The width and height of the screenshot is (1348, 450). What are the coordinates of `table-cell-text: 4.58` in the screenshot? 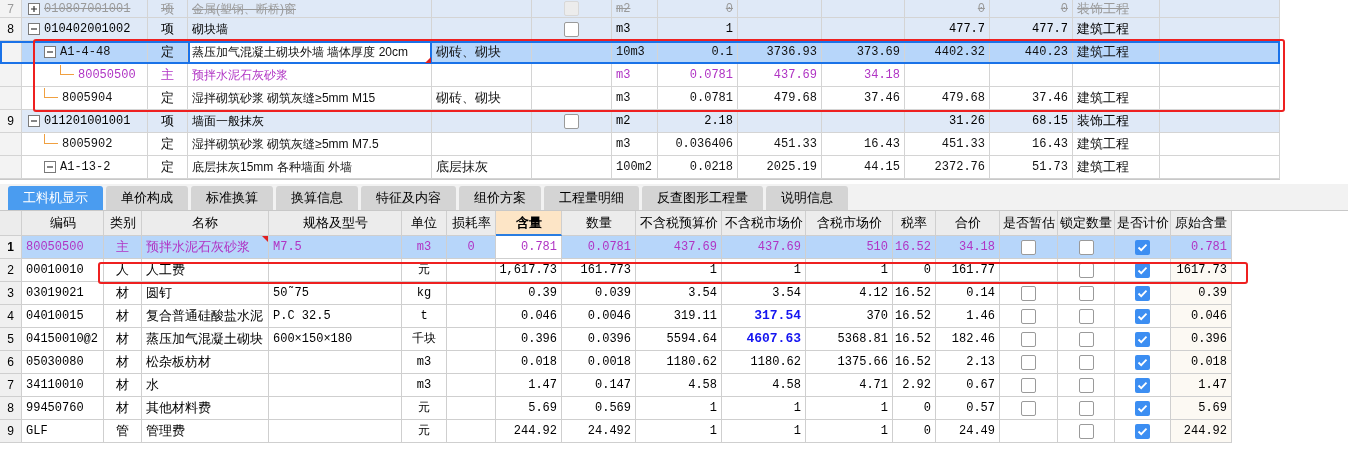 It's located at (786, 385).